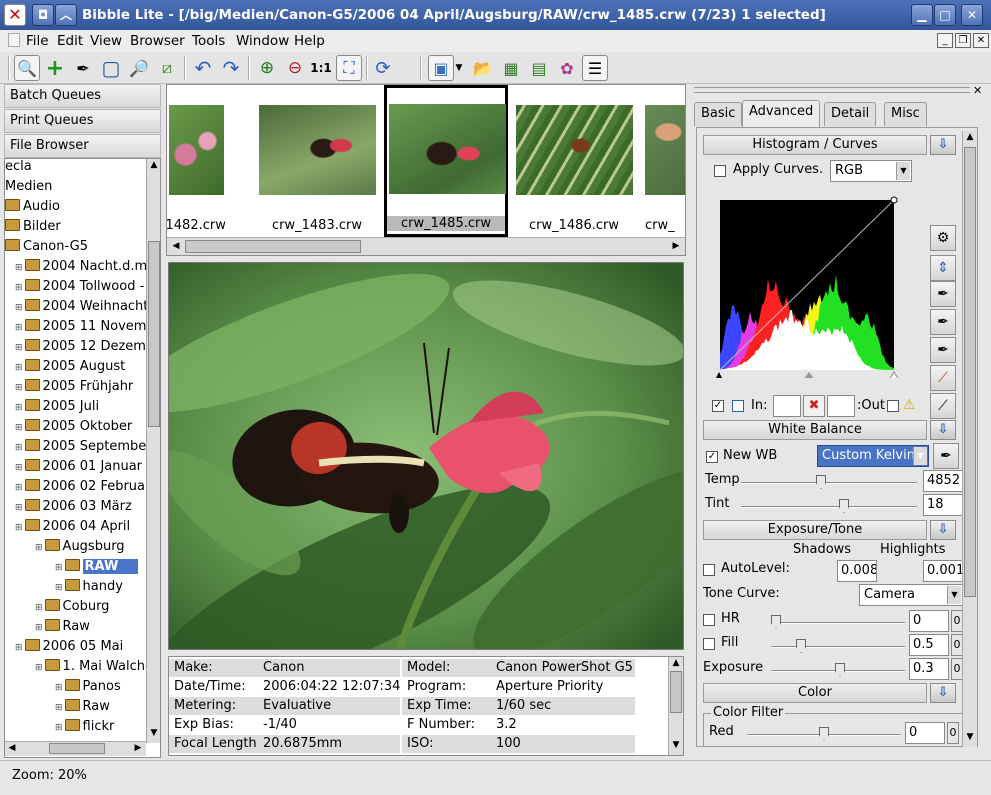 The image size is (991, 795). Describe the element at coordinates (83, 447) in the screenshot. I see `tree-item: ⊞ 2005 September` at that location.